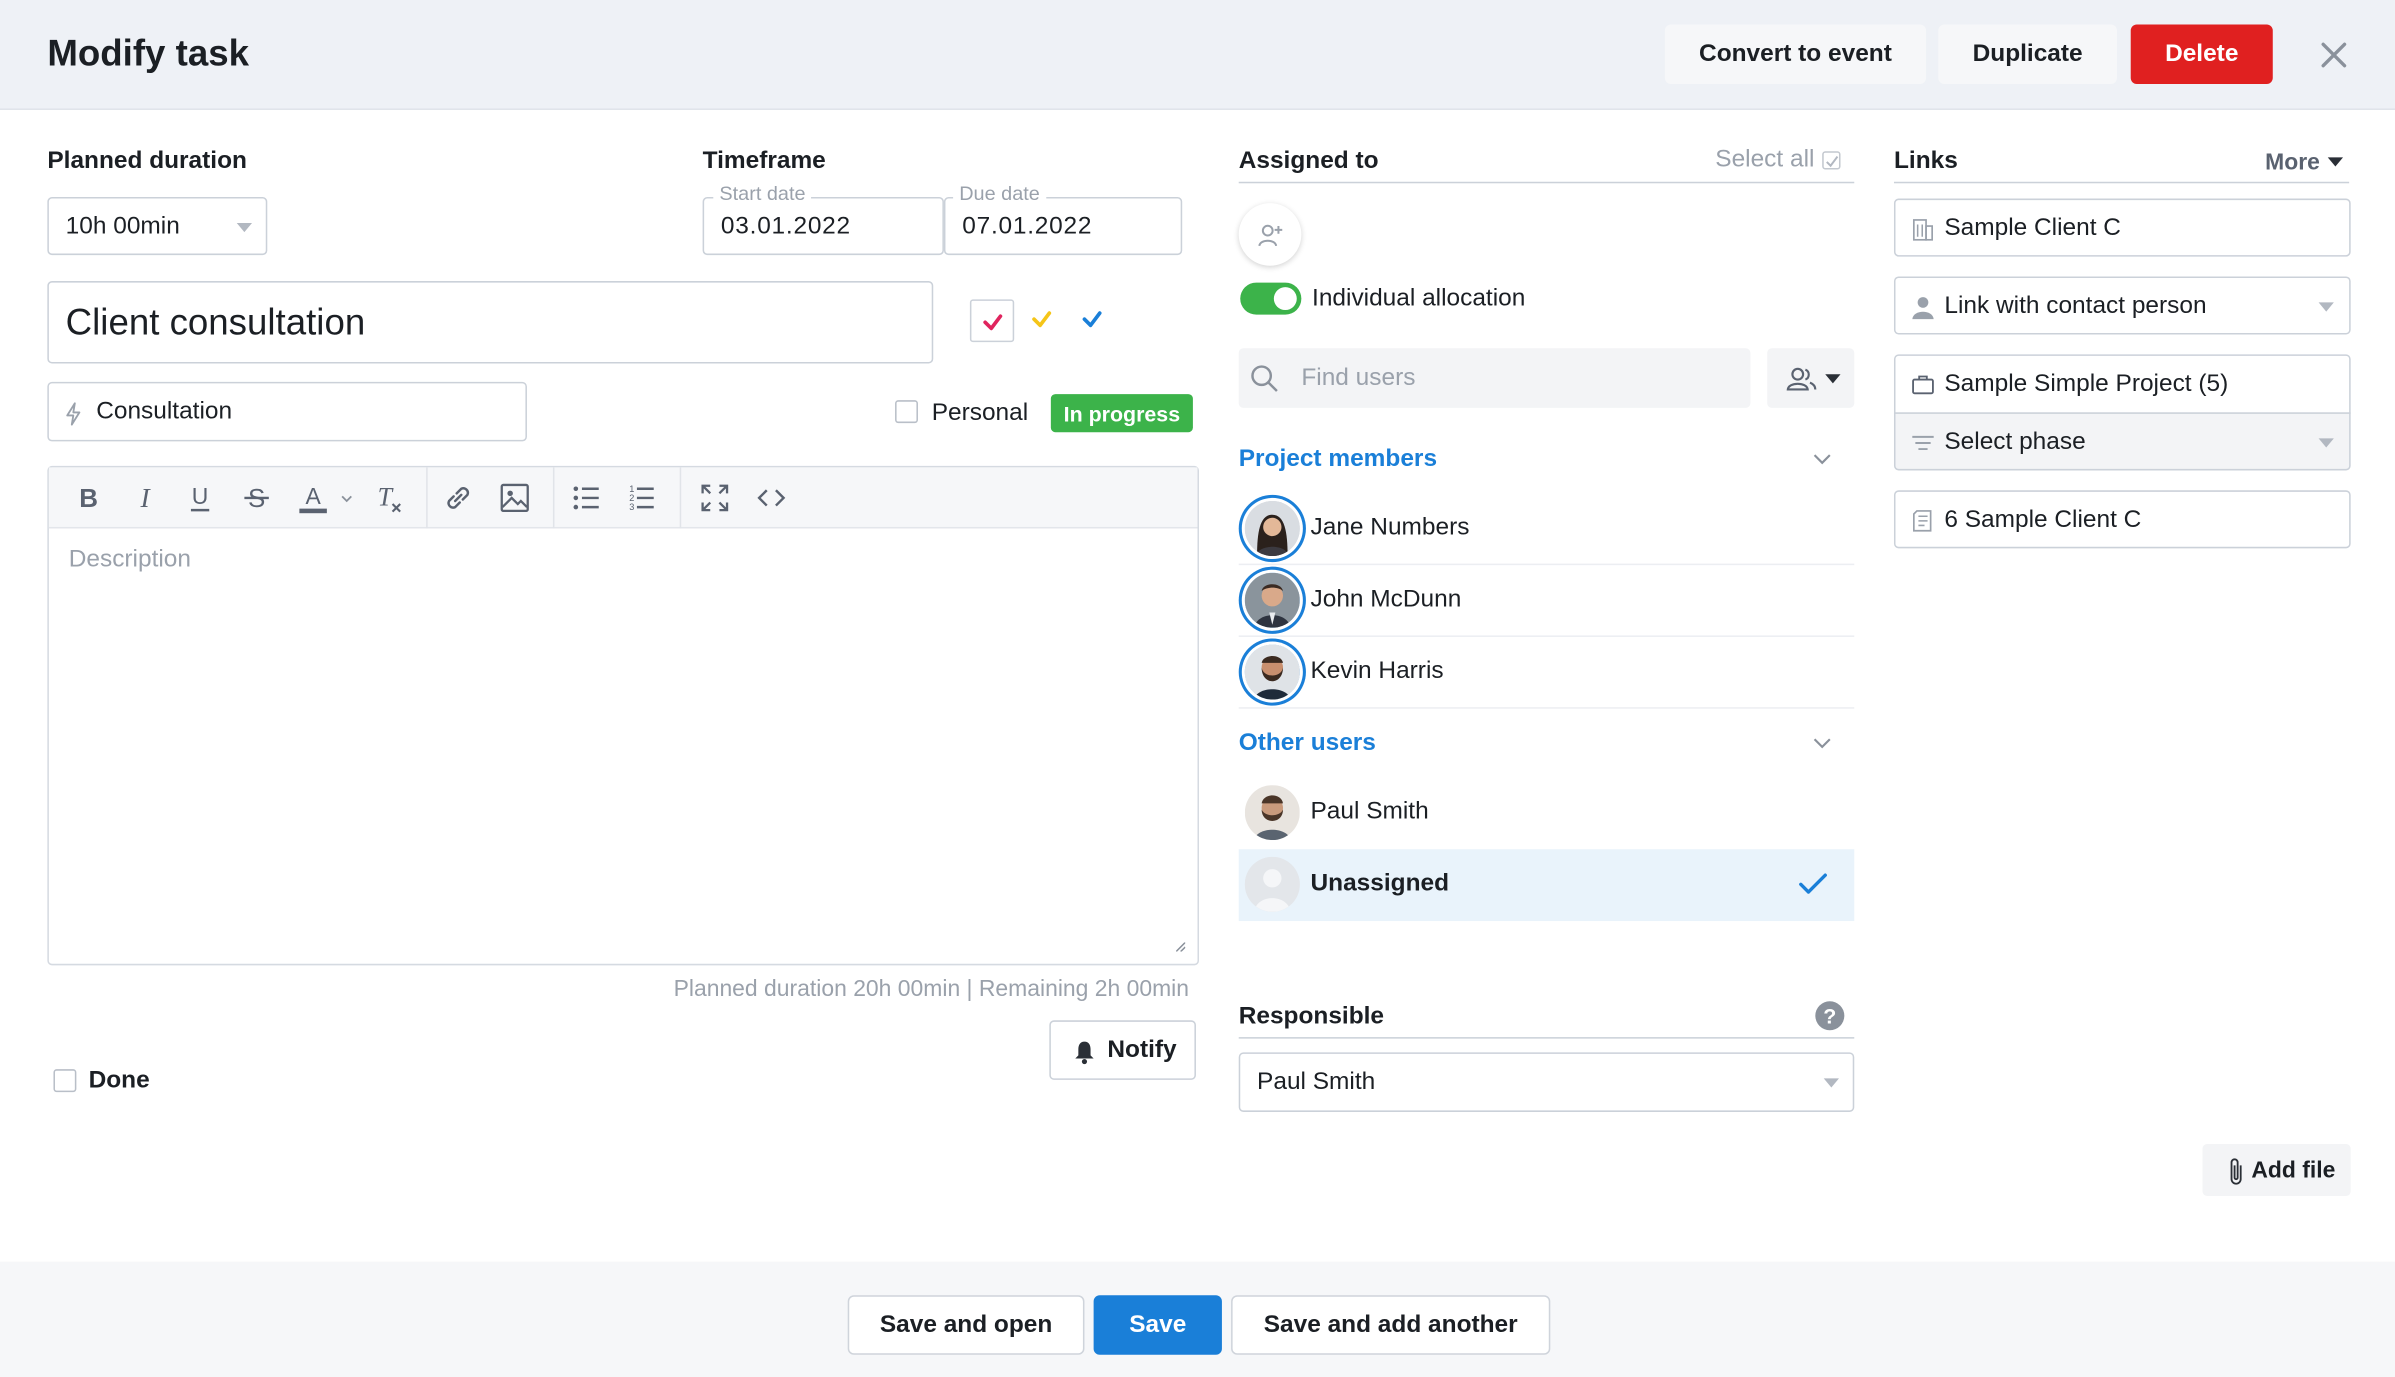  I want to click on document-icon, so click(1922, 521).